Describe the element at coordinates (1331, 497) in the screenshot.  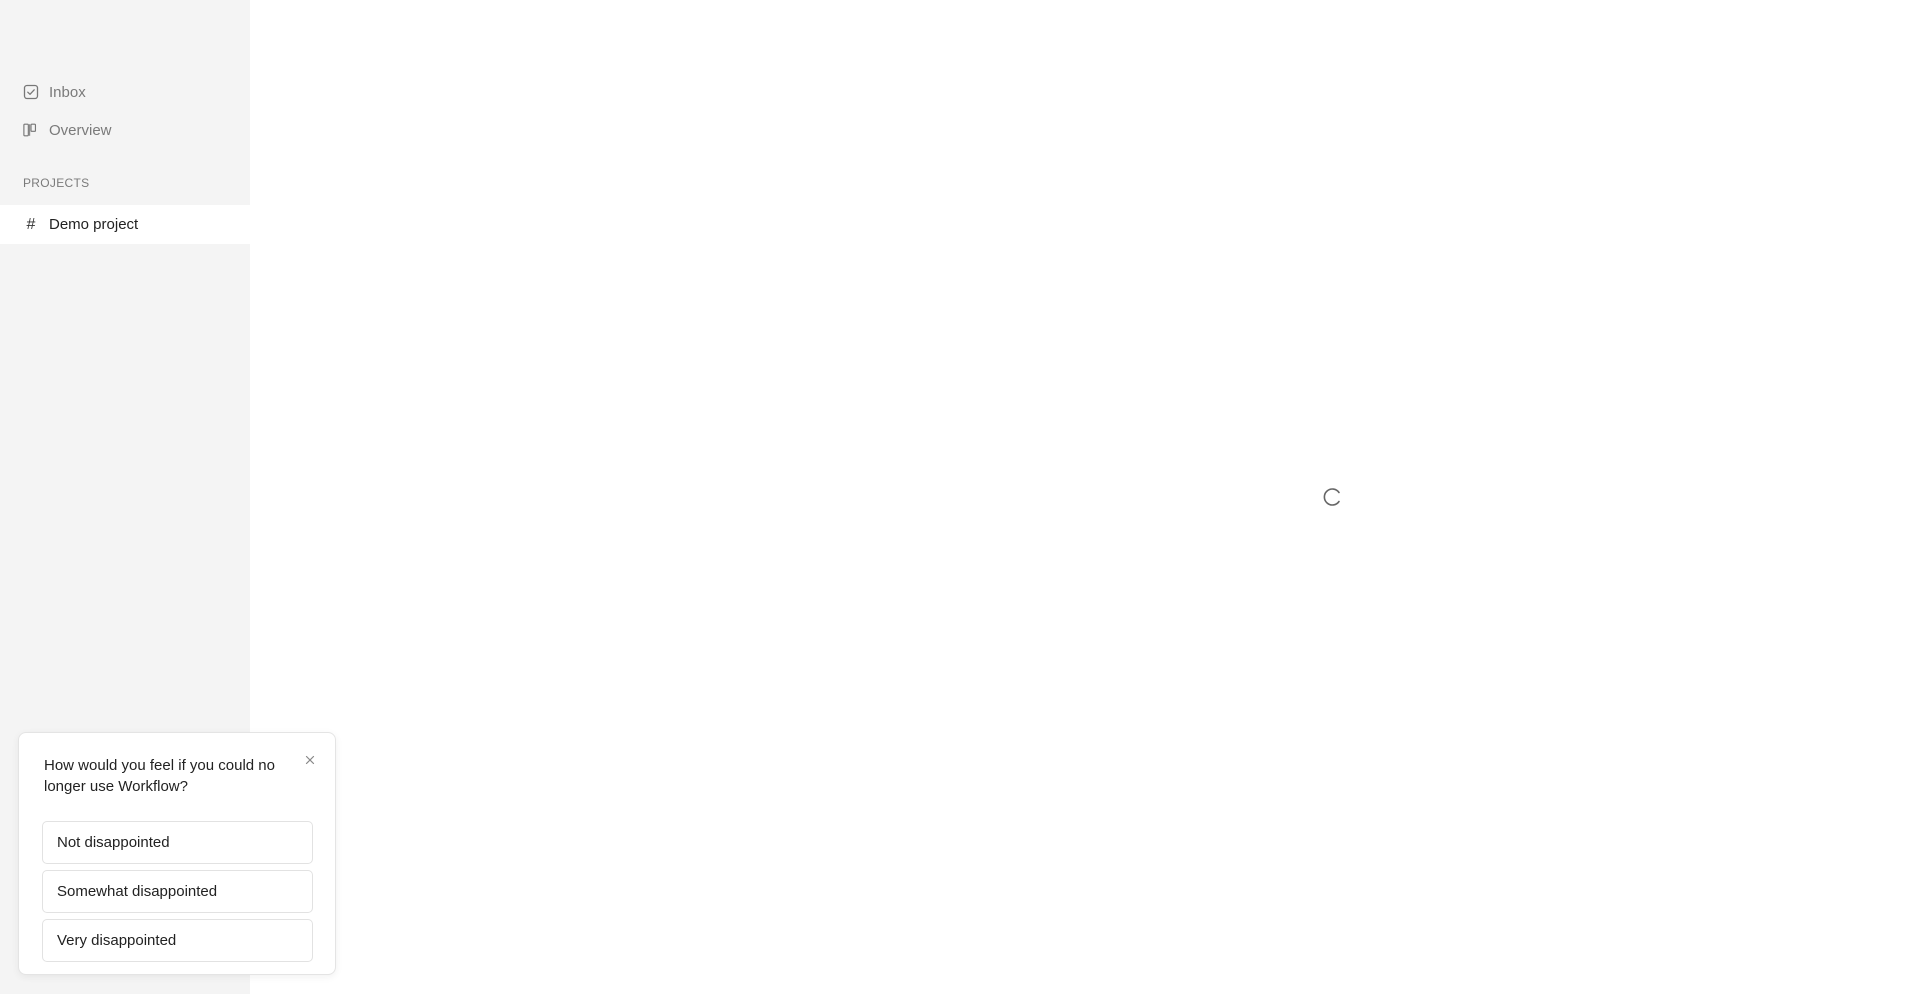
I see `loading-spinner-icon` at that location.